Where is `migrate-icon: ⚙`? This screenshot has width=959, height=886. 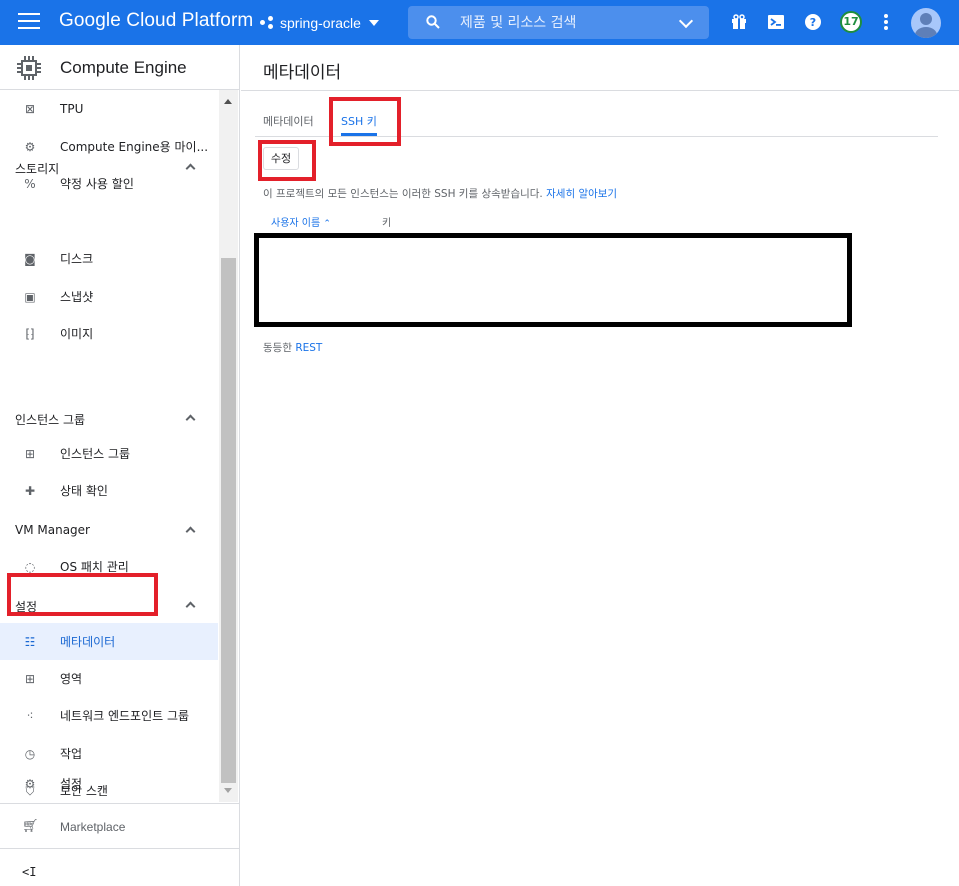 migrate-icon: ⚙ is located at coordinates (30, 146).